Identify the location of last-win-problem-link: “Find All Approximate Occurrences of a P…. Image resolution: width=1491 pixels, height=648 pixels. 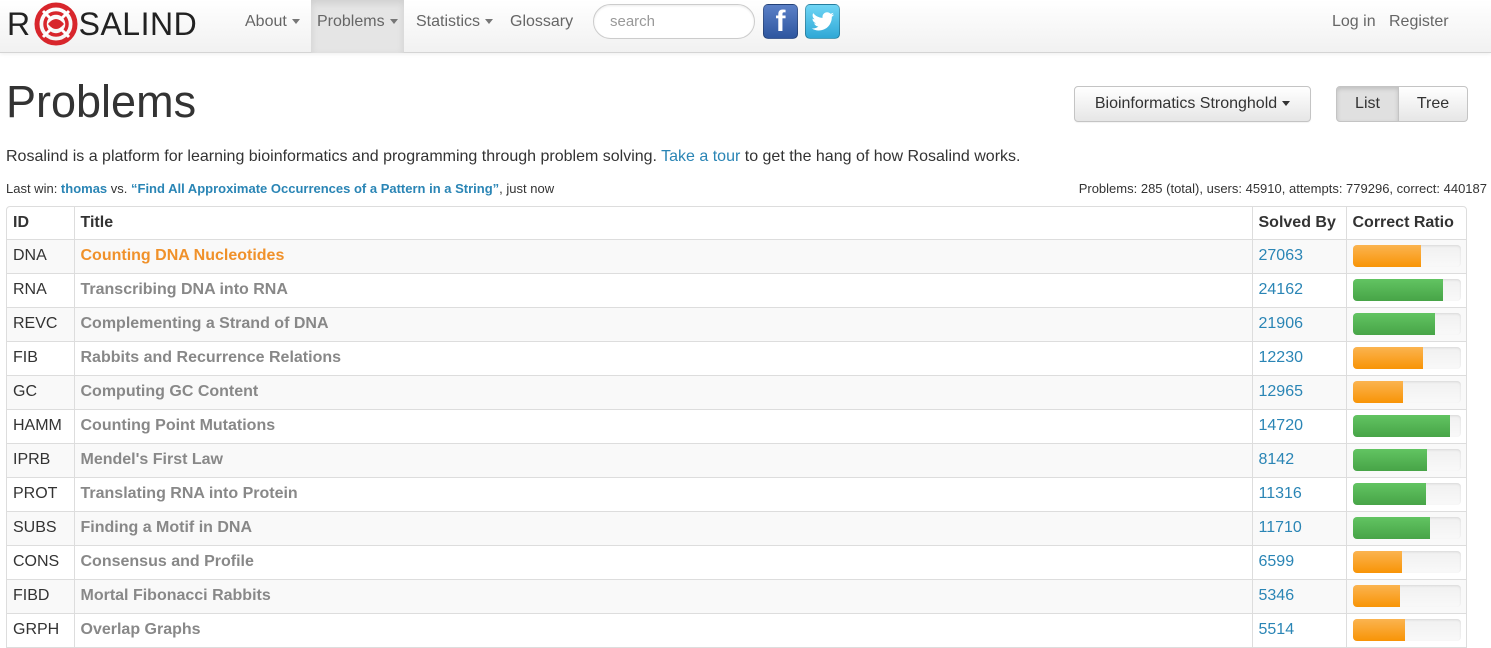
(315, 188).